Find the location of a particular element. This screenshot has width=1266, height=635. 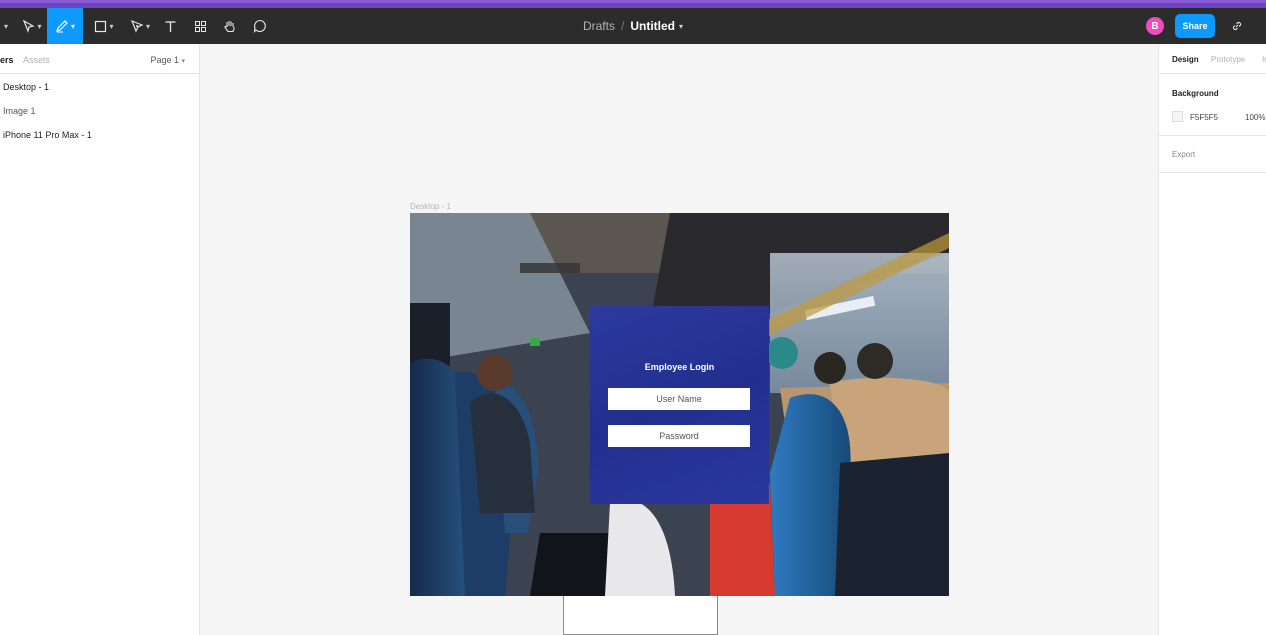

login-title: Employee Login is located at coordinates (679, 367).